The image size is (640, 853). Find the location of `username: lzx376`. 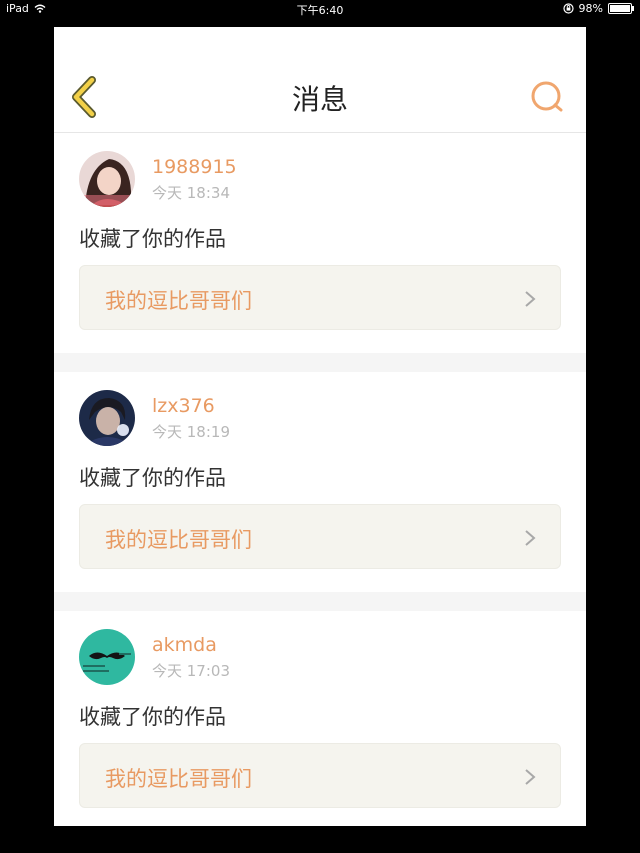

username: lzx376 is located at coordinates (183, 406).